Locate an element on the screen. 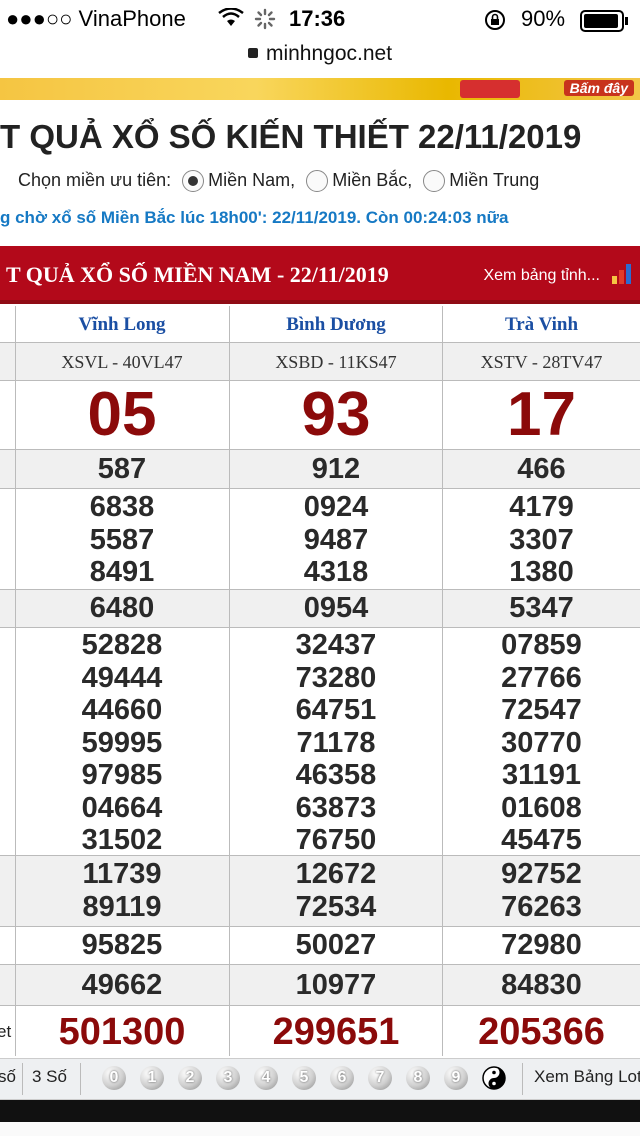 The image size is (640, 1136). table-row-provinces: Vĩnh Long Bình Dương Trà Vinh is located at coordinates (320, 324).